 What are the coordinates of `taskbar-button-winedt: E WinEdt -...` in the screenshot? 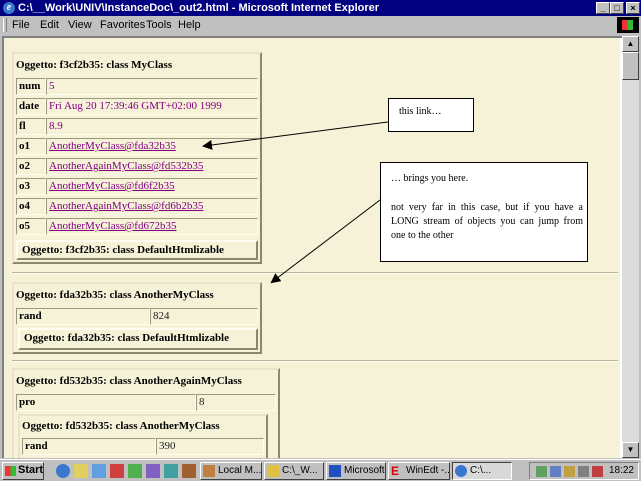 It's located at (419, 471).